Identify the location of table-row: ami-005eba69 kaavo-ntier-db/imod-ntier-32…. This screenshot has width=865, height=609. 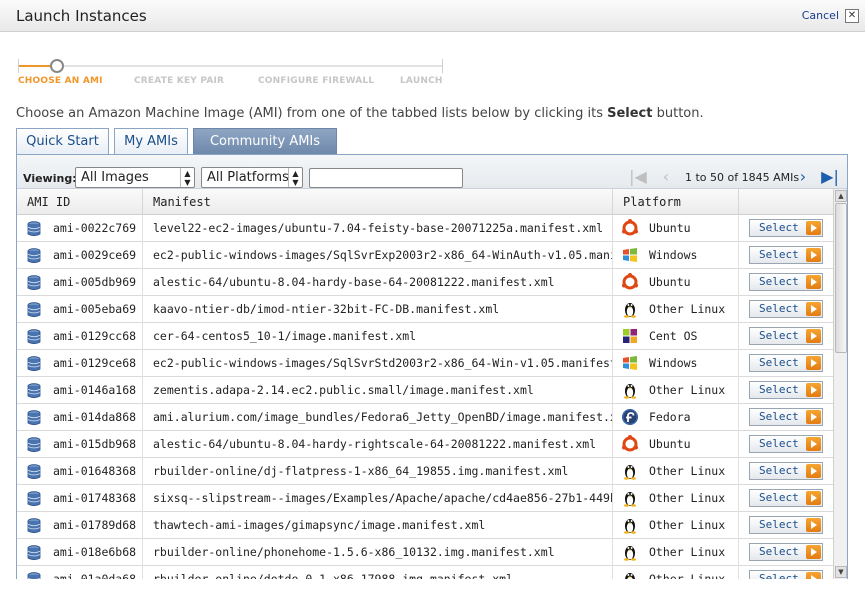
(425, 309).